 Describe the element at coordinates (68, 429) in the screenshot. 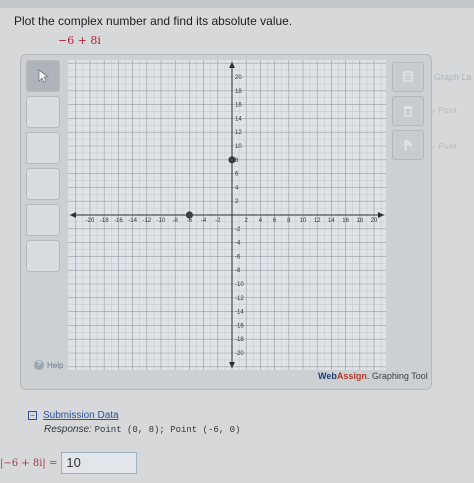

I see `response-label: Response:` at that location.